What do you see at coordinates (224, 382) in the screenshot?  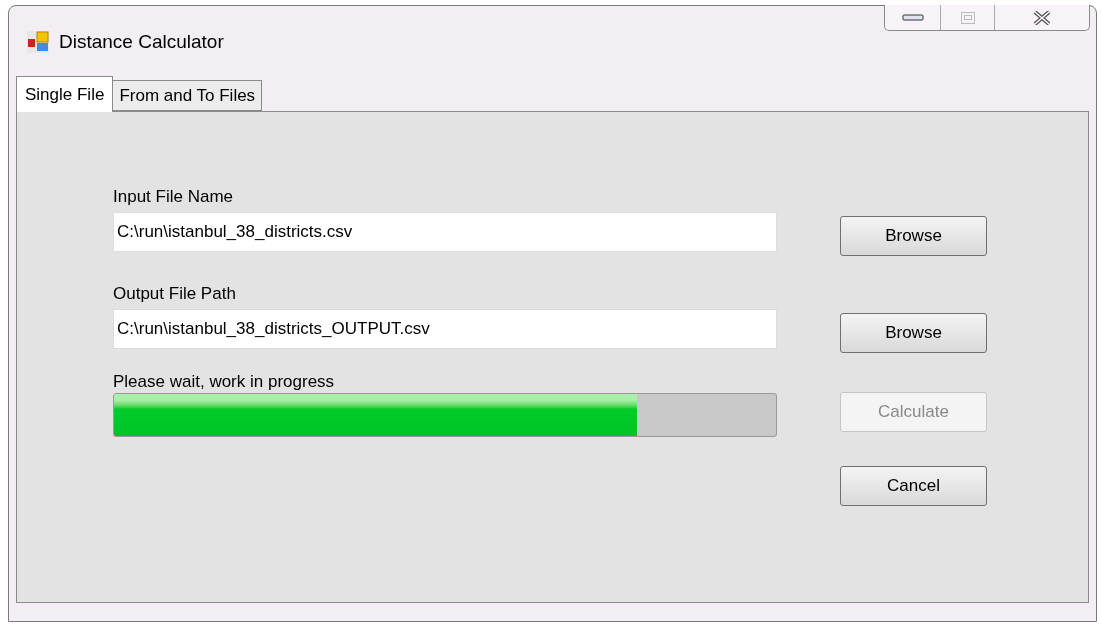 I see `progress-label: Please wait, work in progress` at bounding box center [224, 382].